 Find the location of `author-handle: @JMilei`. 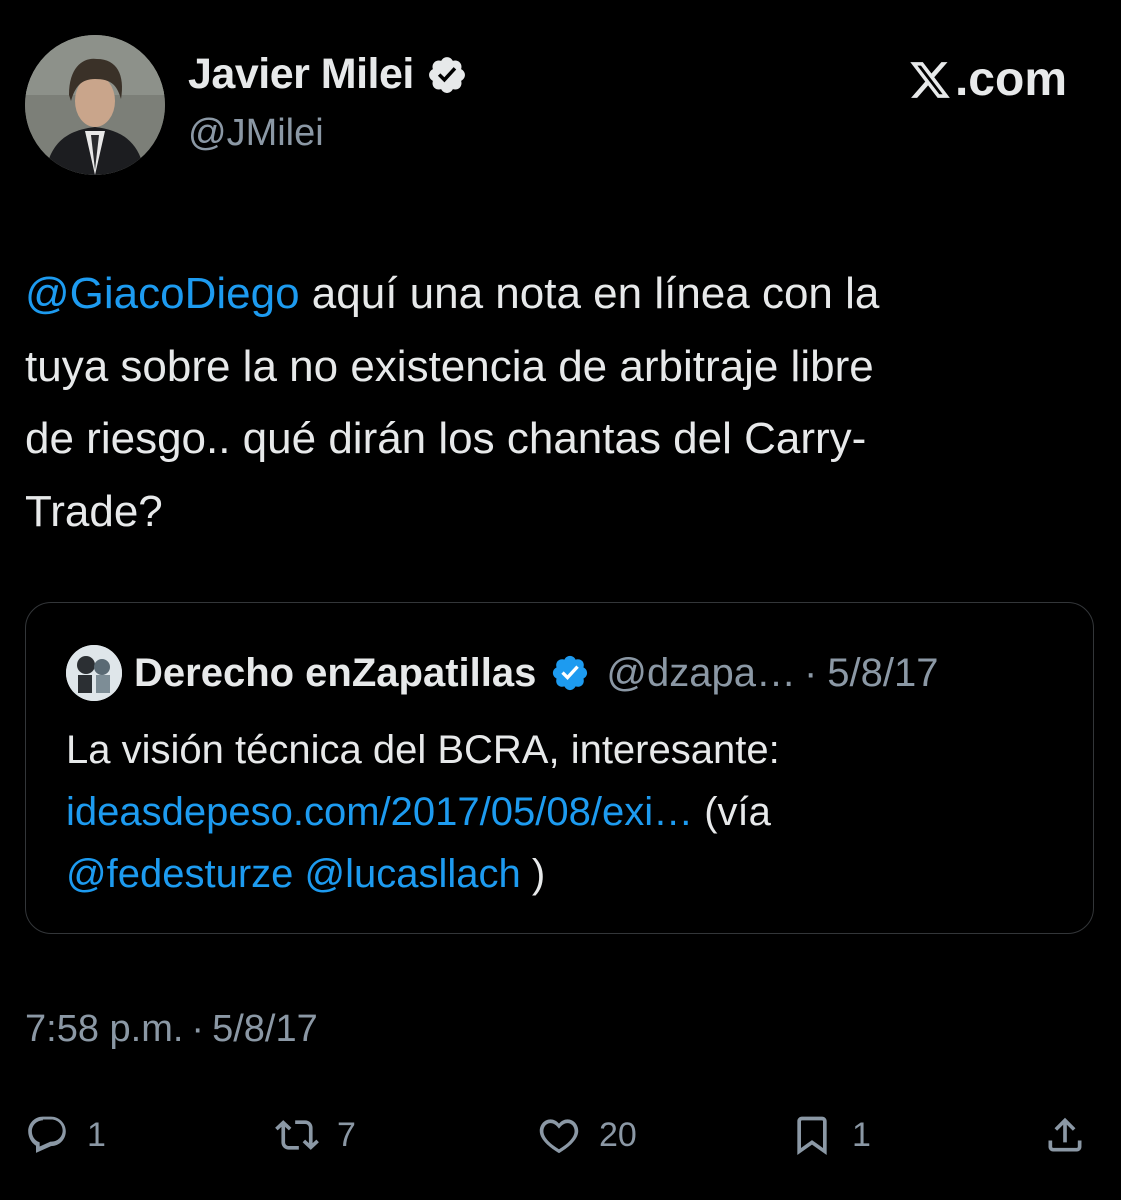

author-handle: @JMilei is located at coordinates (256, 133).